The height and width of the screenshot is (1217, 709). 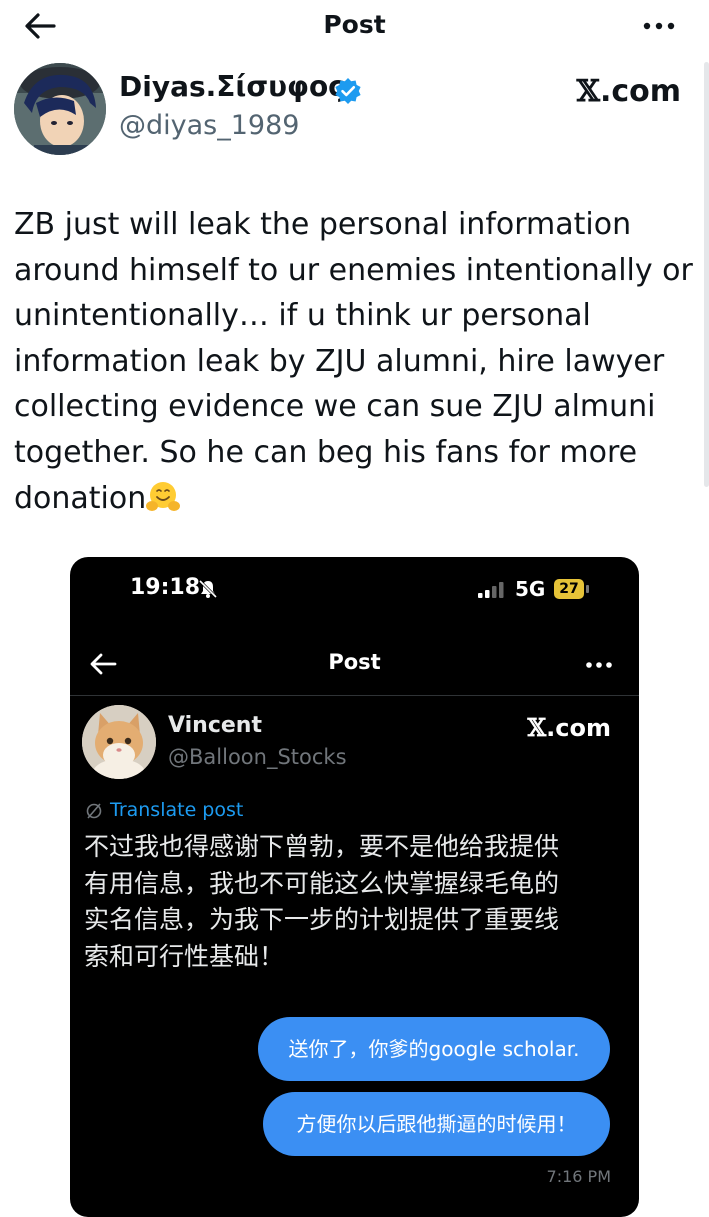 I want to click on status-bar-time: 19:18, so click(x=165, y=587).